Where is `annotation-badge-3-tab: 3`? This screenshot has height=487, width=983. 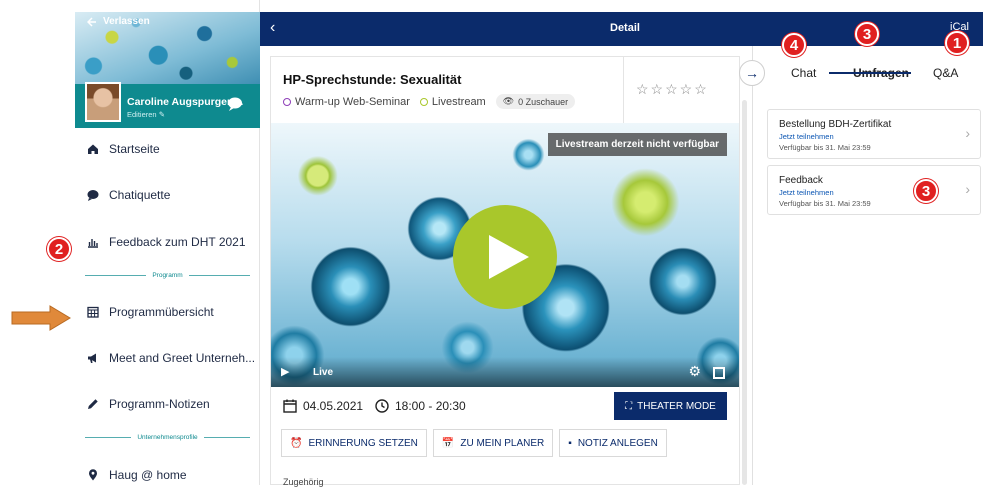 annotation-badge-3-tab: 3 is located at coordinates (867, 34).